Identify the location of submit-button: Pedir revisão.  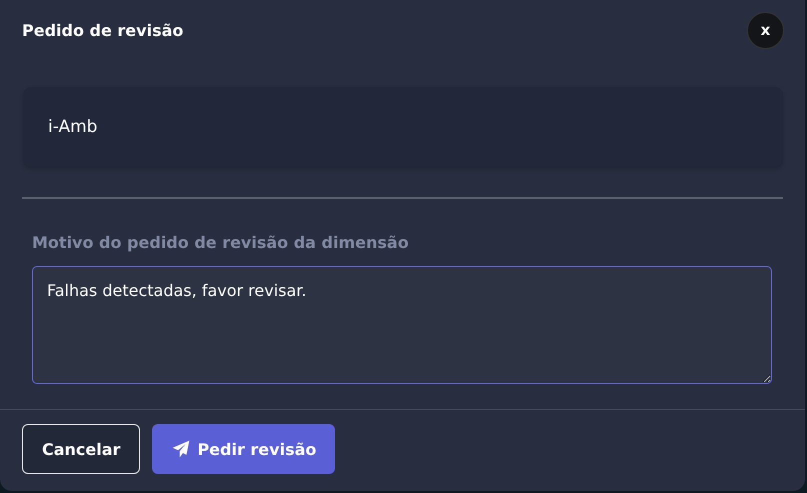
(244, 449).